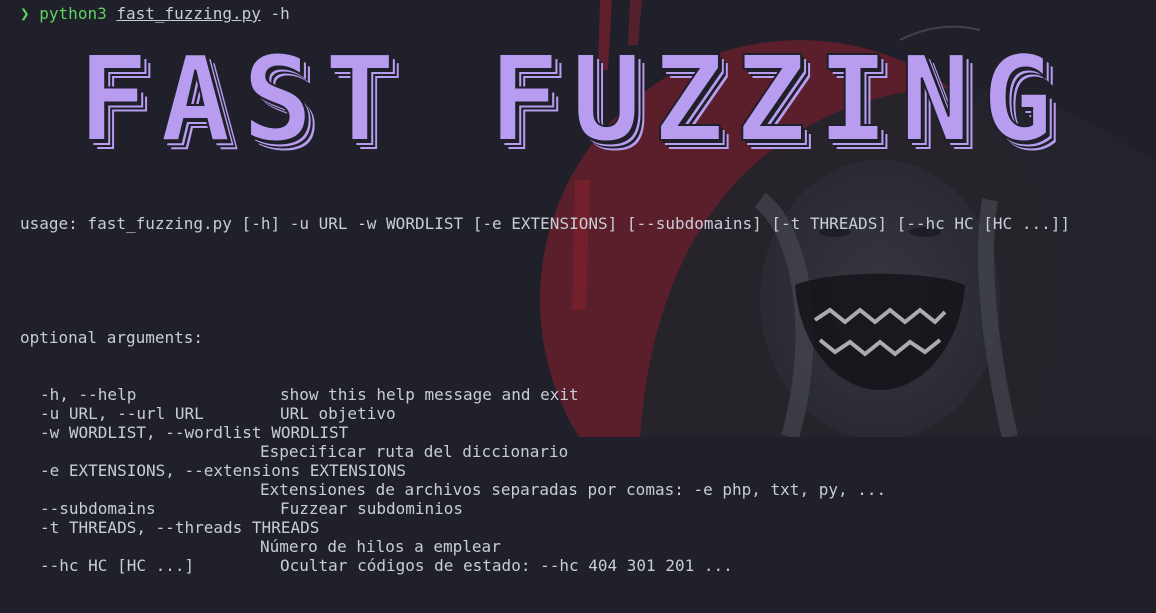  What do you see at coordinates (73, 13) in the screenshot?
I see `command-name: python3` at bounding box center [73, 13].